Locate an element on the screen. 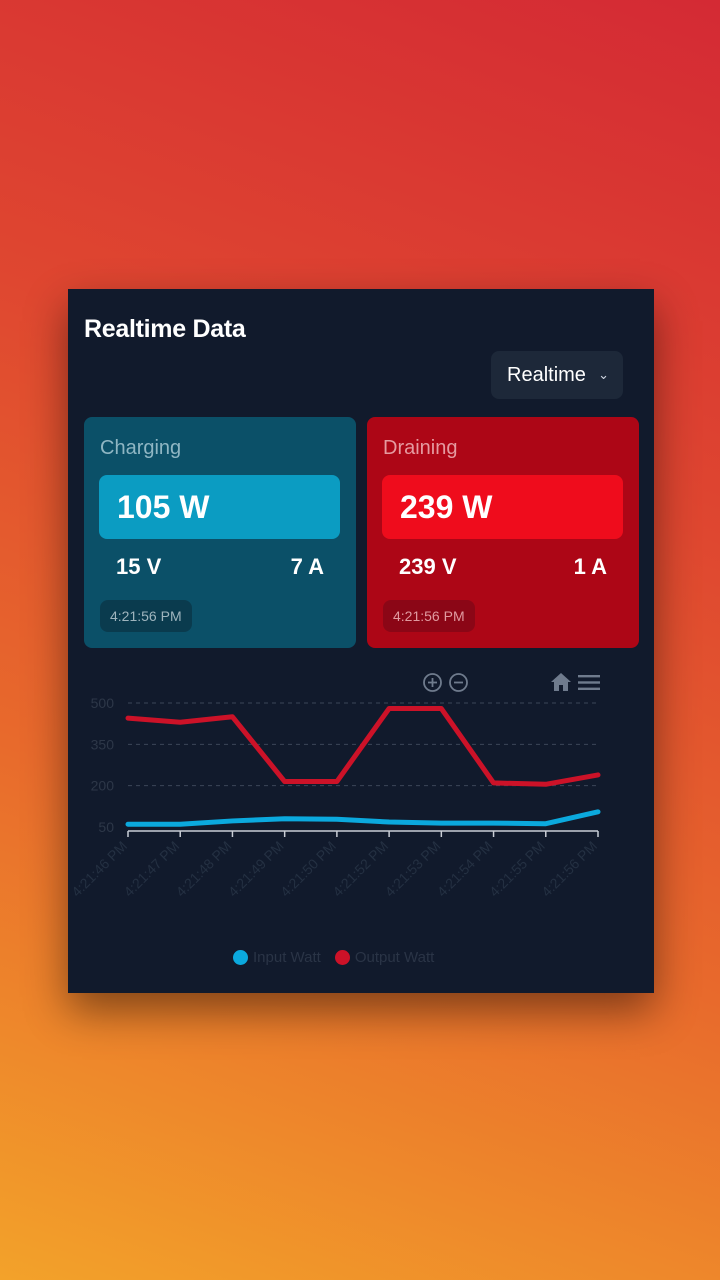  legend-item-input: Input Watt is located at coordinates (277, 957).